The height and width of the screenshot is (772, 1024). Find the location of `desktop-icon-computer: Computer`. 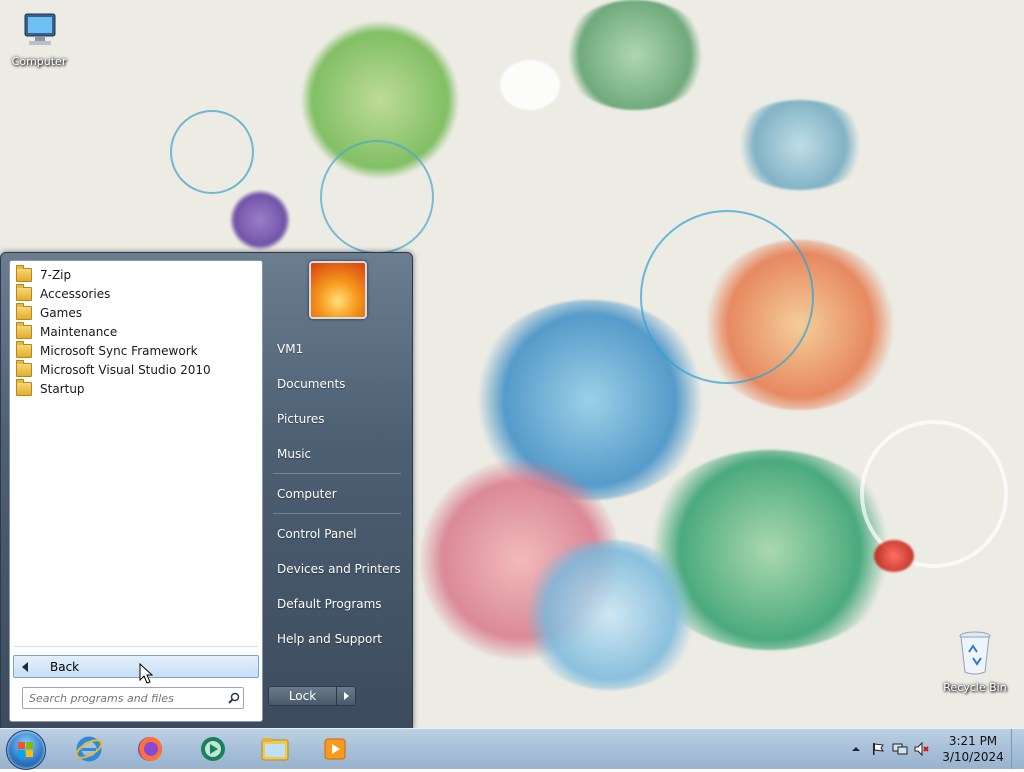

desktop-icon-computer: Computer is located at coordinates (39, 39).